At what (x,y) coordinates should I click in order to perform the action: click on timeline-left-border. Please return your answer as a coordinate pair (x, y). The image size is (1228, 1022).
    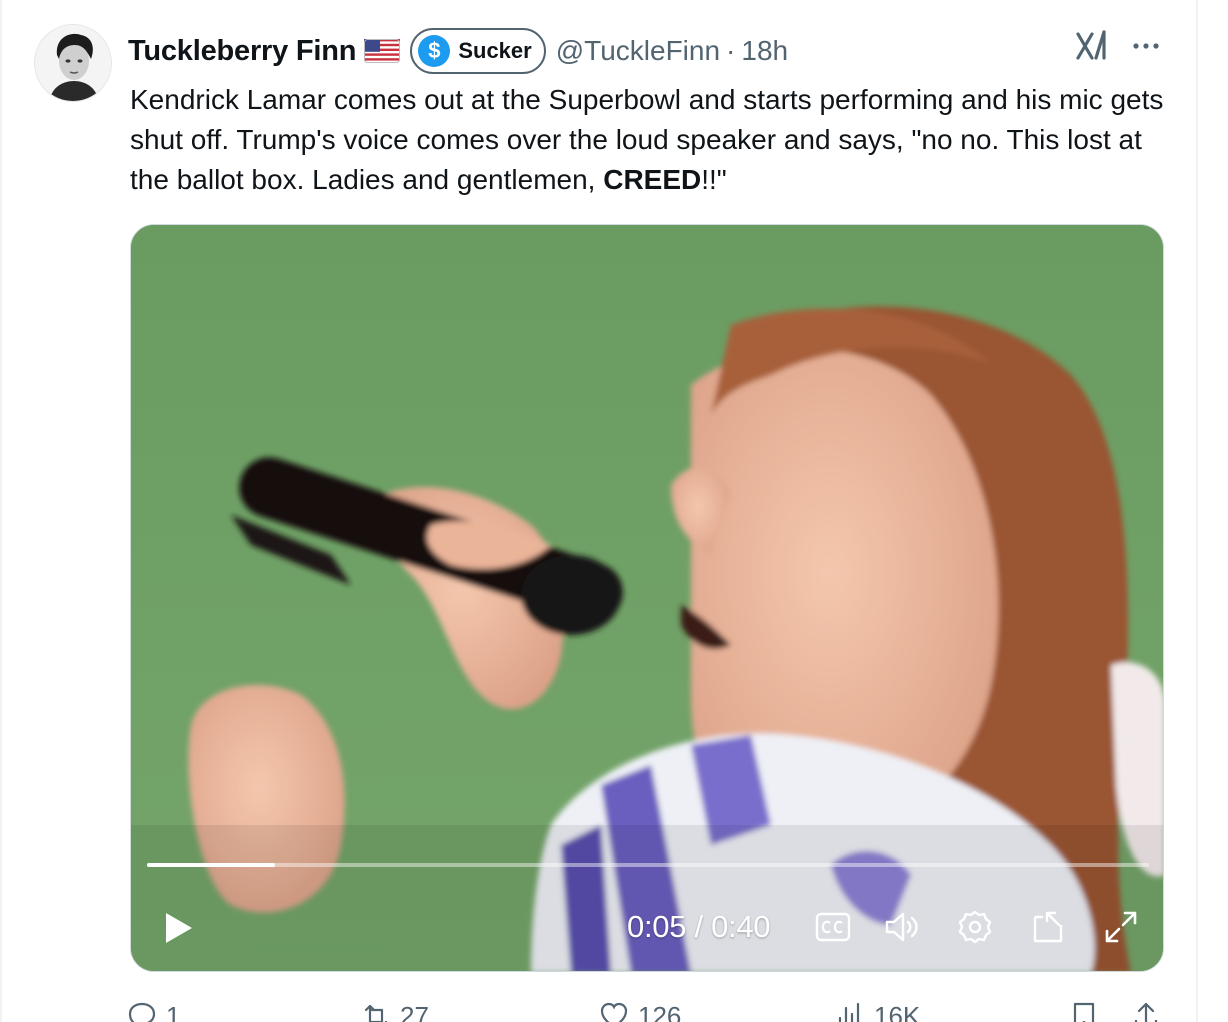
    Looking at the image, I should click on (1, 511).